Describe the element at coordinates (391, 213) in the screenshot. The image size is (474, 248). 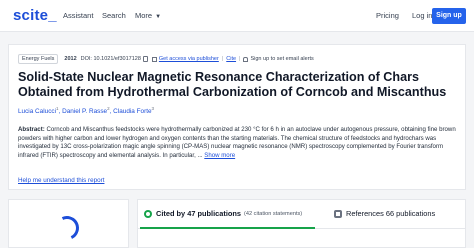
I see `references-label: References 66 publications` at that location.